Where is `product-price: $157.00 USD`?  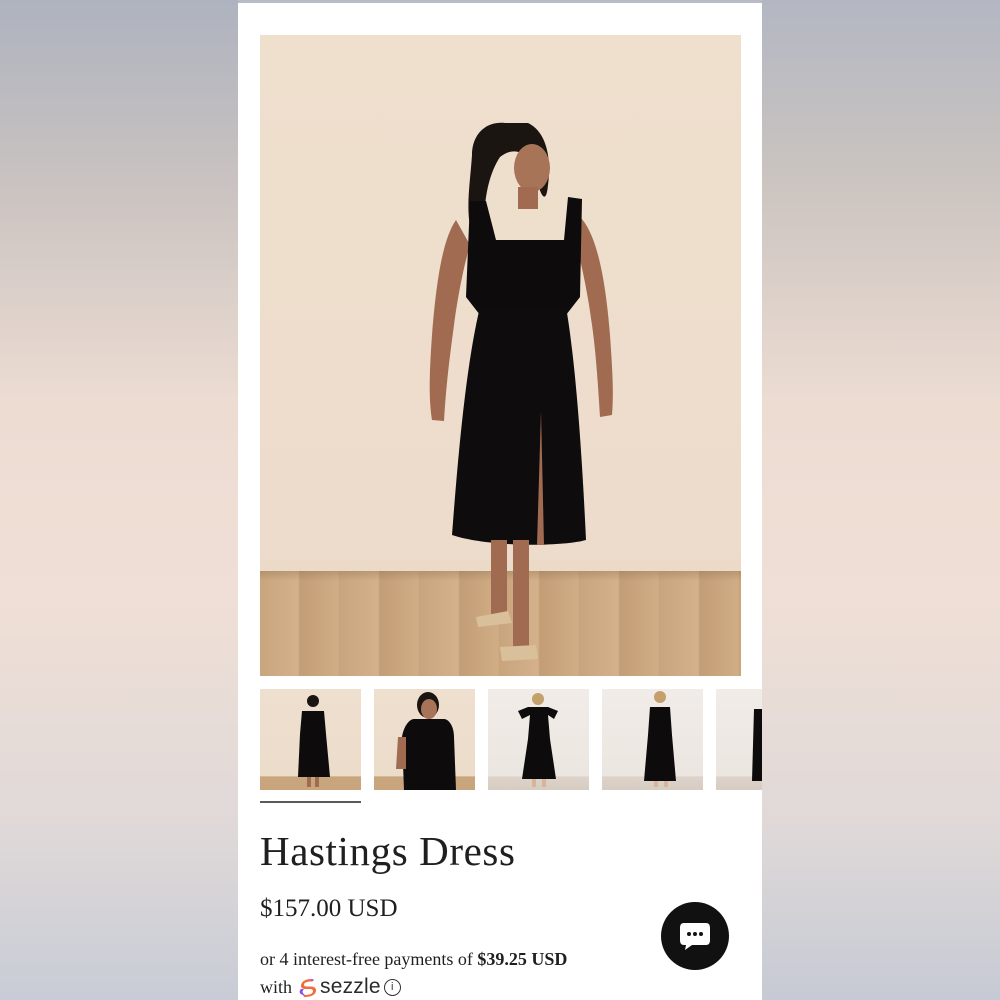
product-price: $157.00 USD is located at coordinates (329, 908).